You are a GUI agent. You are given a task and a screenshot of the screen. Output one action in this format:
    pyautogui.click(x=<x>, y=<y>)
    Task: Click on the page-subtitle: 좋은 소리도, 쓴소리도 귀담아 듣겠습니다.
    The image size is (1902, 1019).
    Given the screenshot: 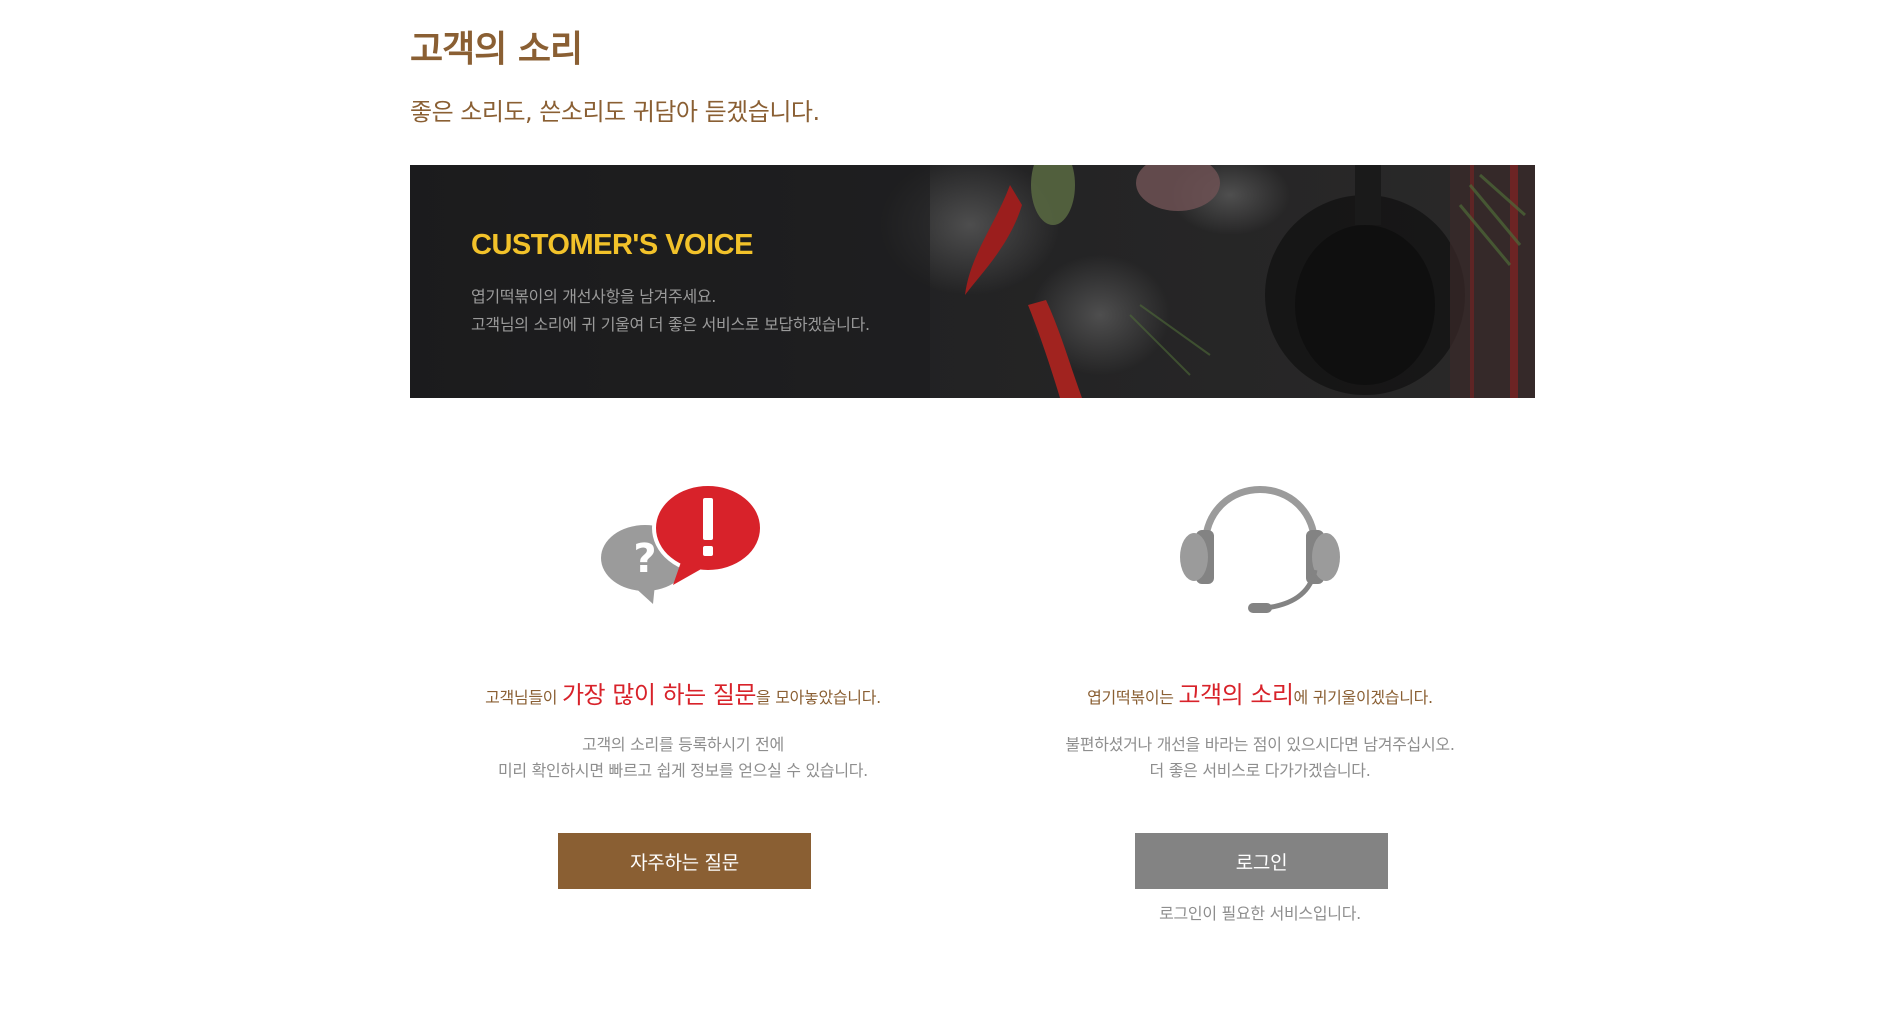 What is the action you would take?
    pyautogui.click(x=615, y=112)
    